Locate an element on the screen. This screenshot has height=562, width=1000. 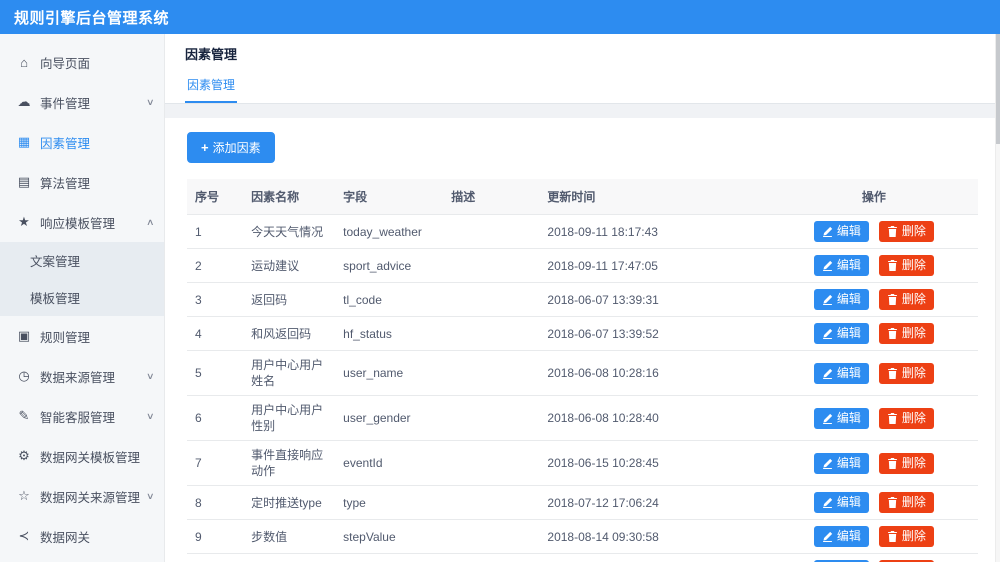
add-factor-label: 添加因素 is located at coordinates (236, 148).